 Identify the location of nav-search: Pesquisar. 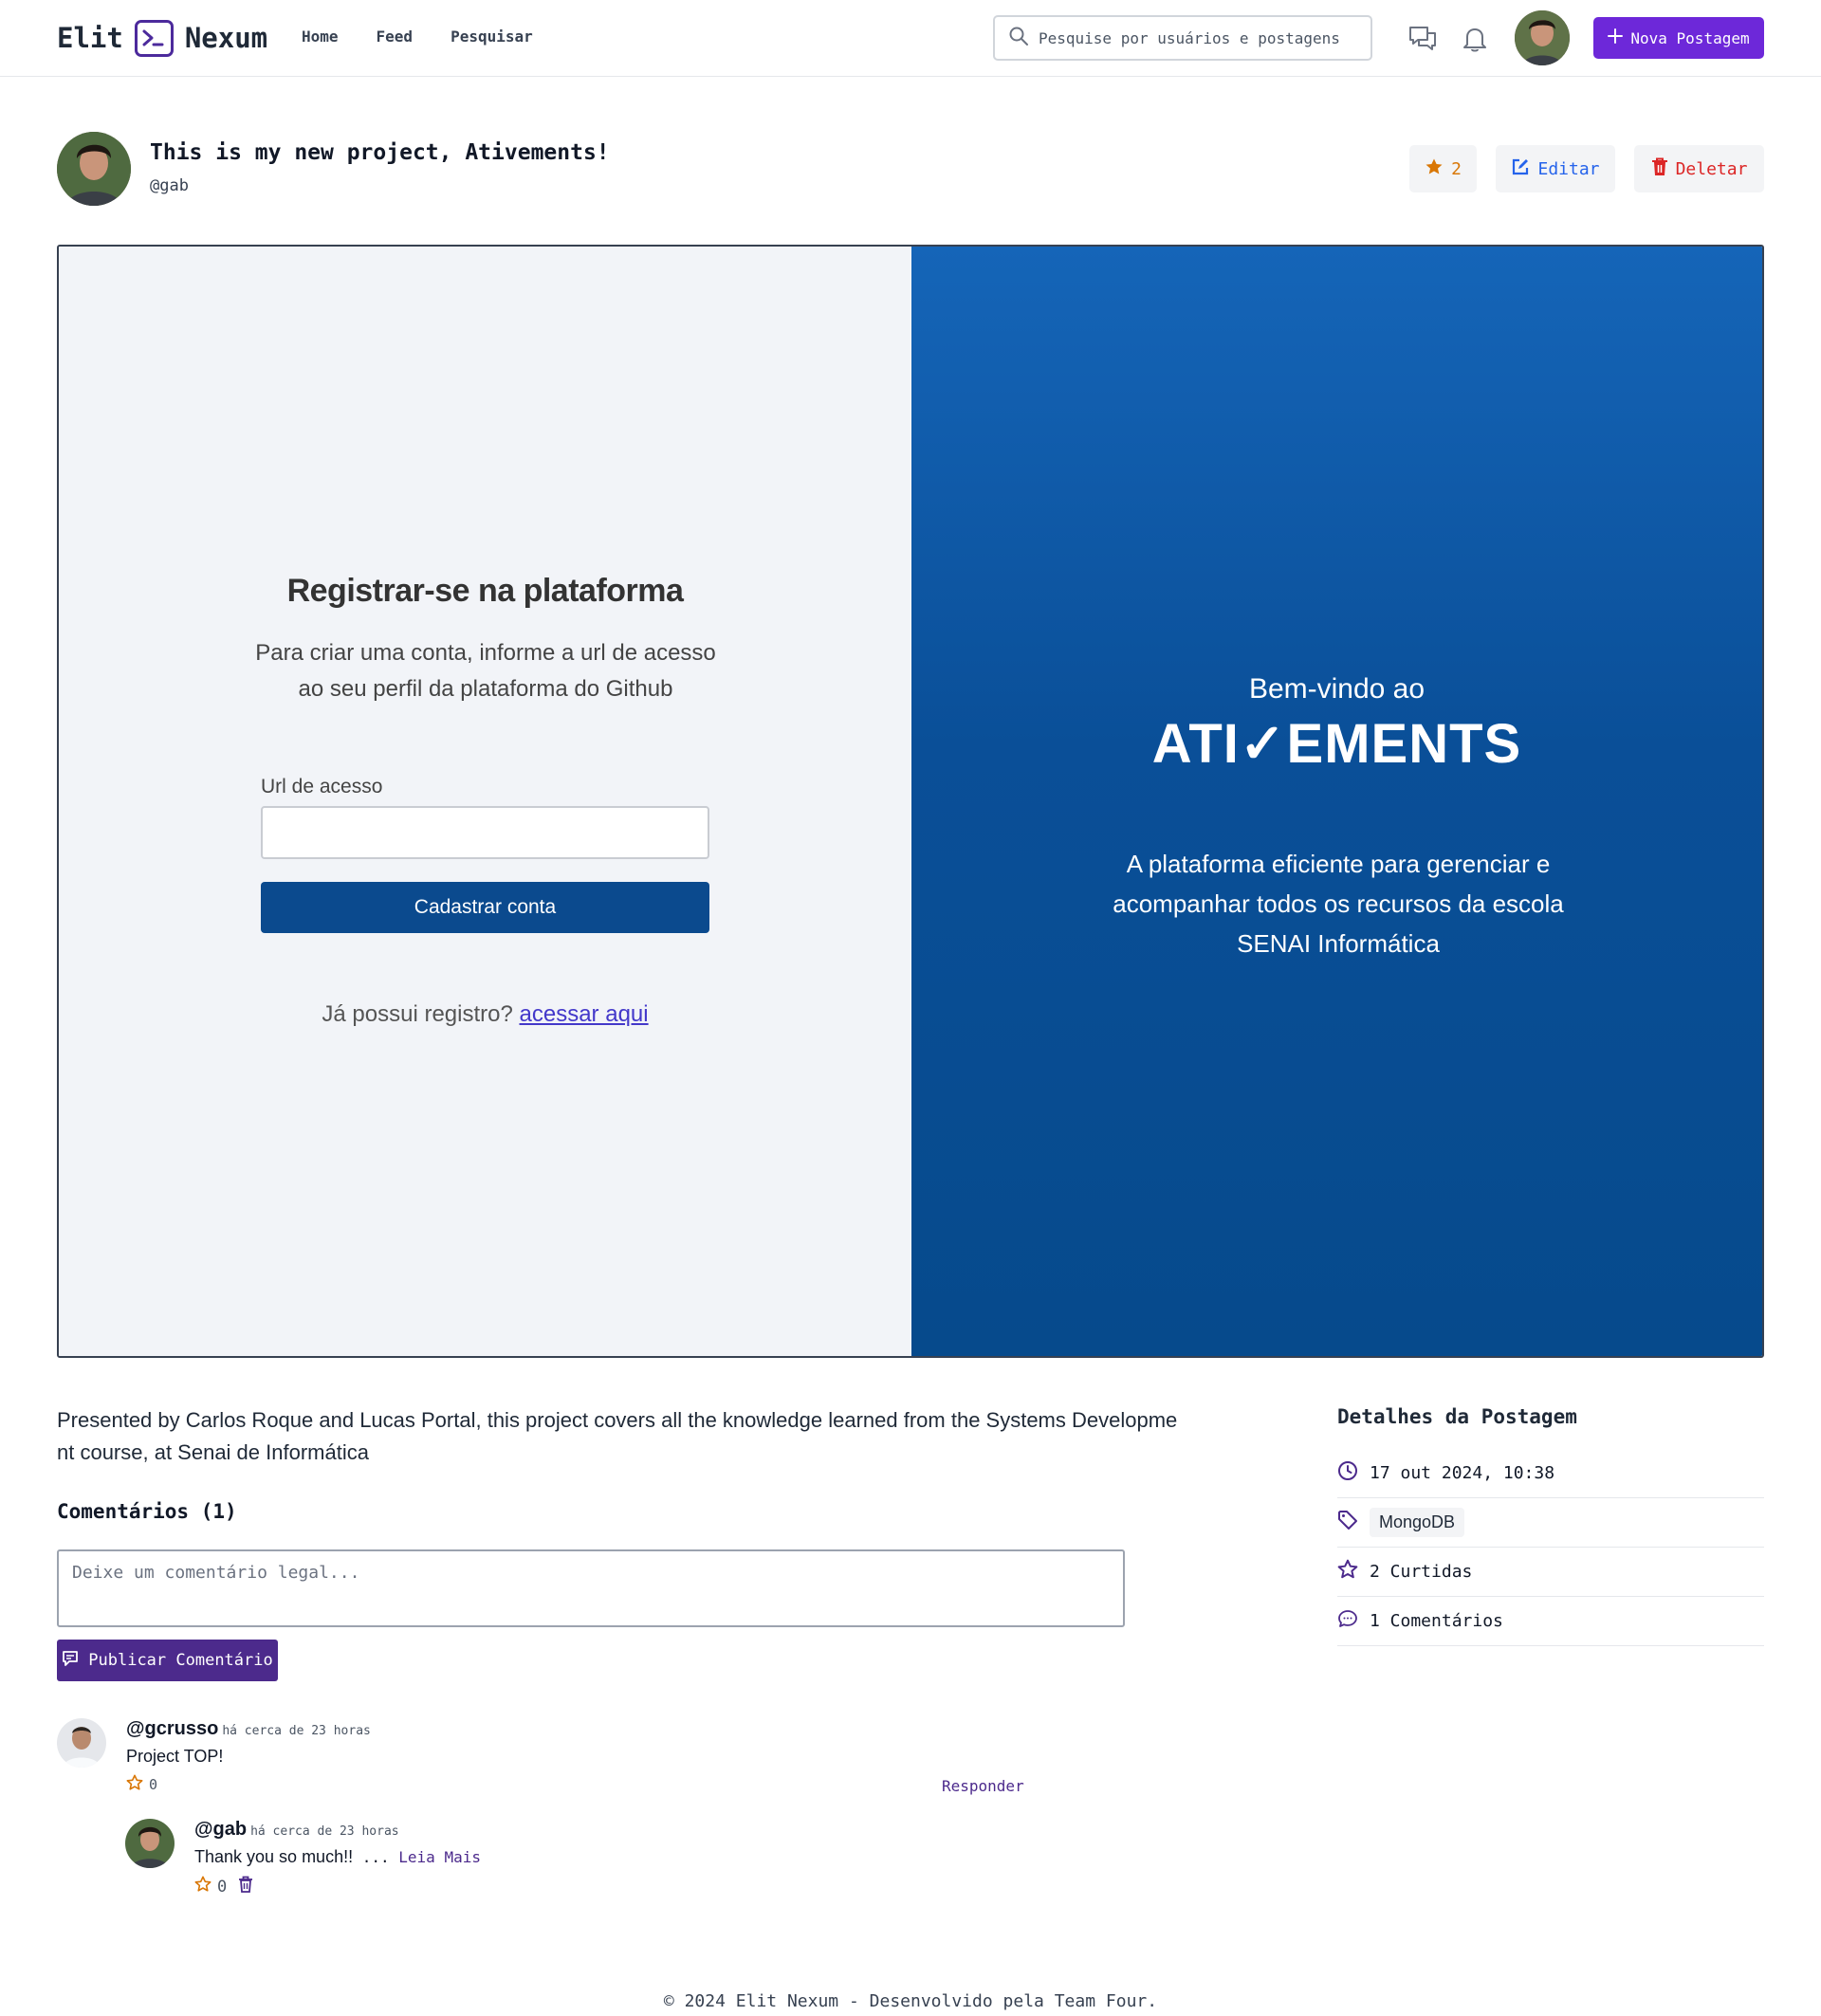
(492, 36).